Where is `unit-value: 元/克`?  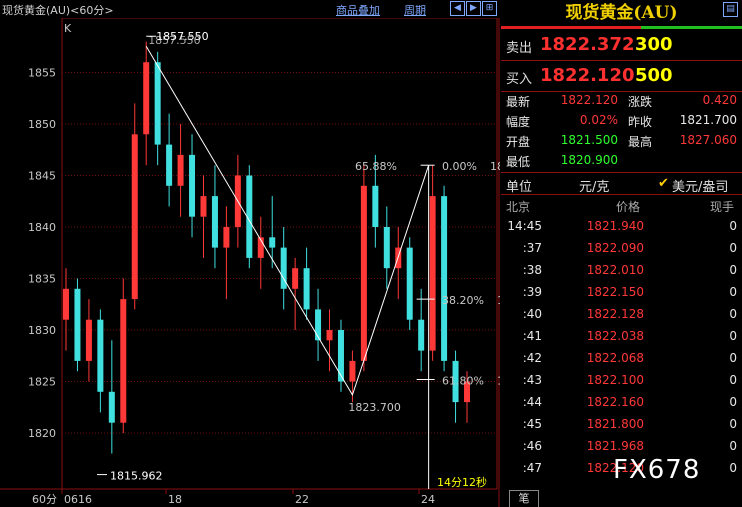
unit-value: 元/克 is located at coordinates (594, 187).